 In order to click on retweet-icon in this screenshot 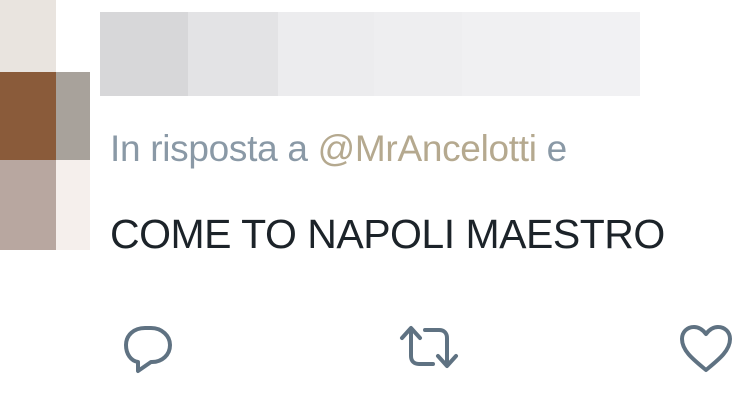, I will do `click(429, 347)`.